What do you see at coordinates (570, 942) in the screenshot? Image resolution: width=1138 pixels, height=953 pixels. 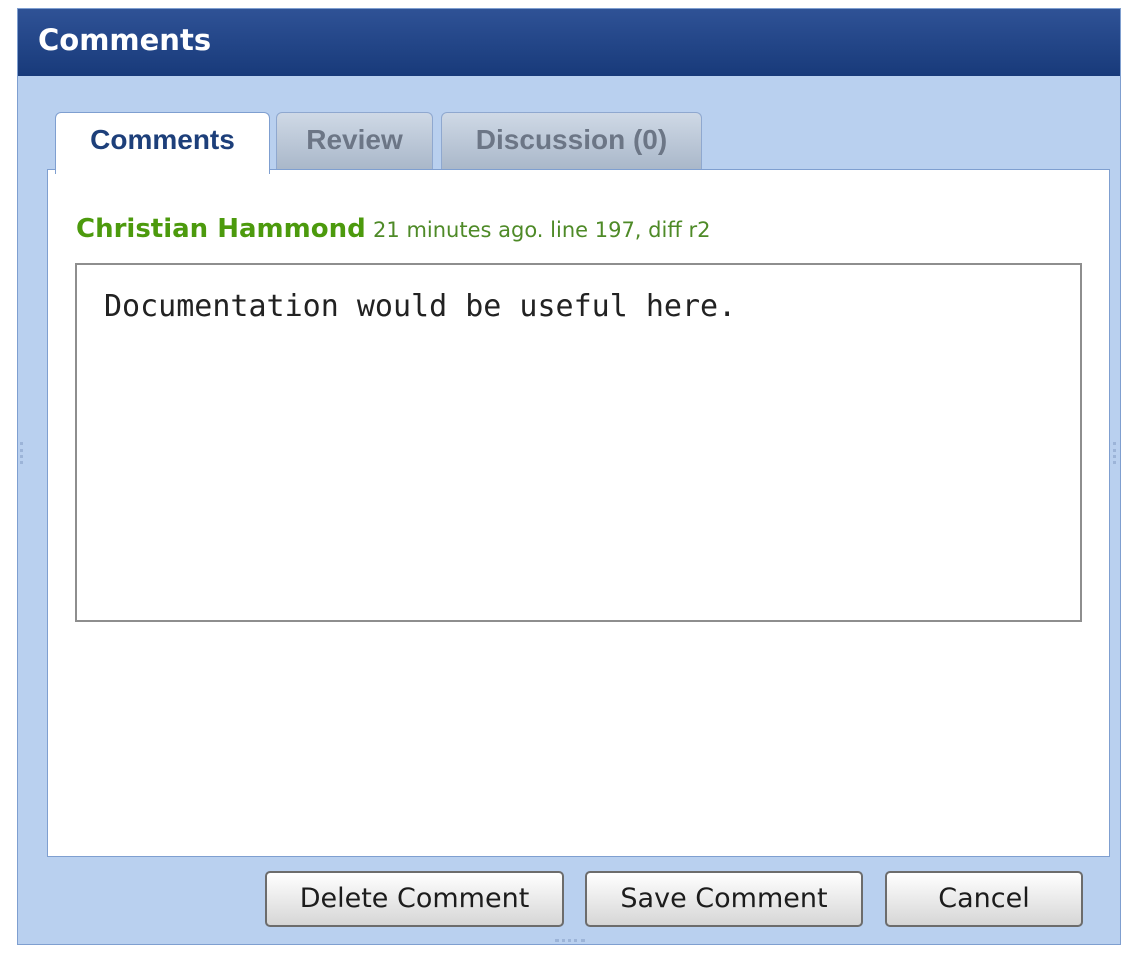 I see `resize-handle-bottom-icon` at bounding box center [570, 942].